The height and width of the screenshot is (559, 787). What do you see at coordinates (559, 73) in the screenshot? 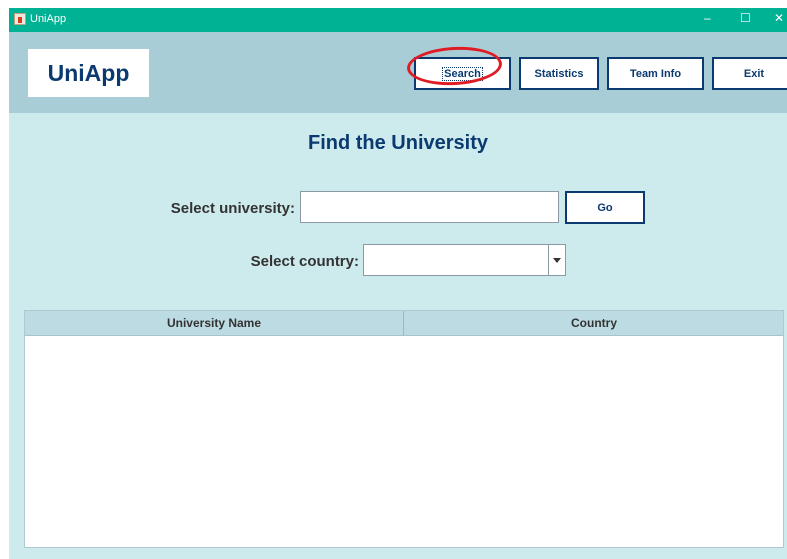
I see `statistics-button: Statistics` at bounding box center [559, 73].